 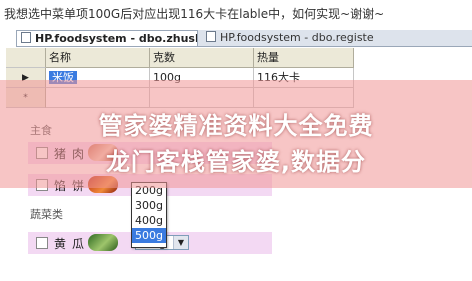 What do you see at coordinates (46, 214) in the screenshot?
I see `category-label-vegetables: 蔬菜类` at bounding box center [46, 214].